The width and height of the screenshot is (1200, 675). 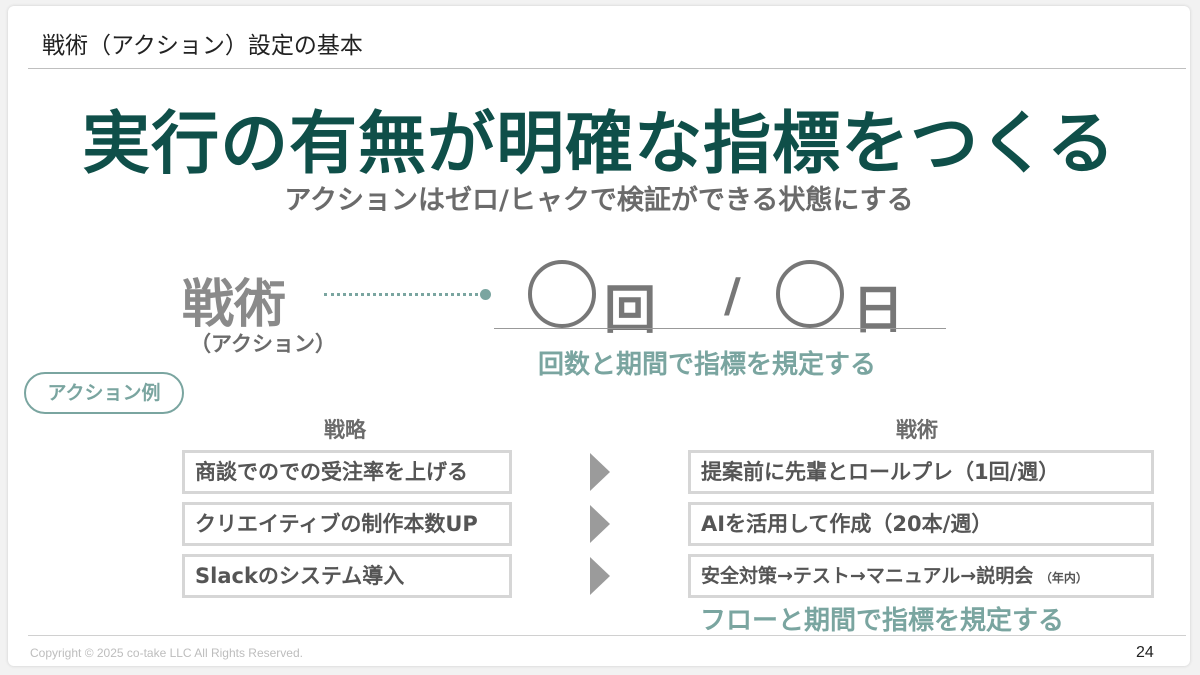 I want to click on period-unit: 日, so click(x=878, y=311).